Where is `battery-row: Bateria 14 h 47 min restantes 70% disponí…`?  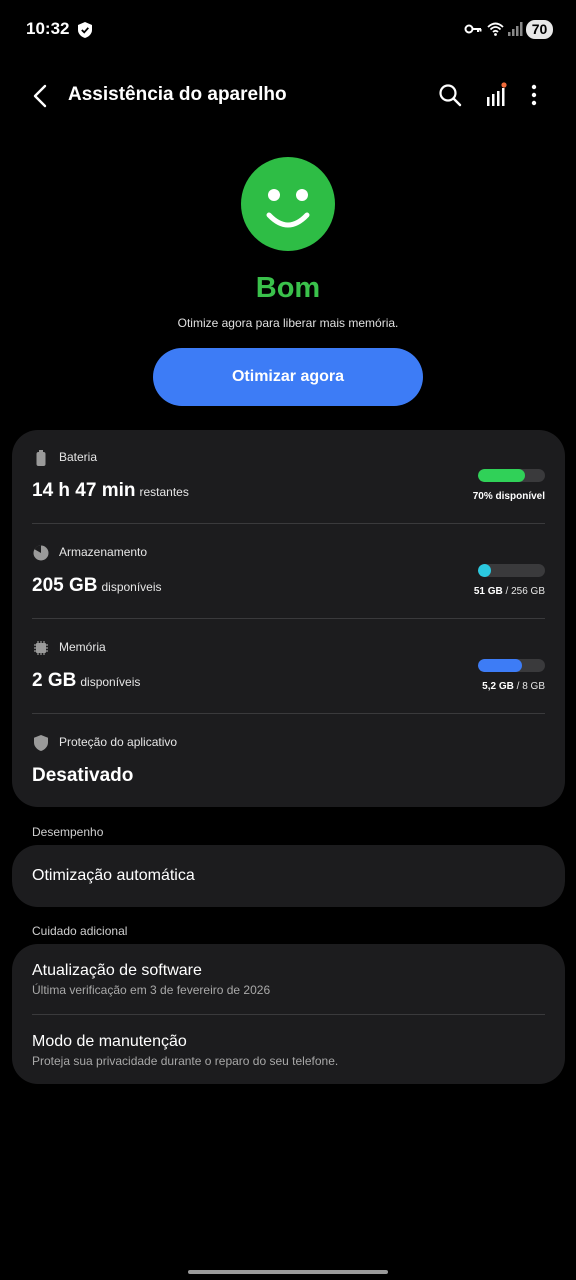
battery-row: Bateria 14 h 47 min restantes 70% disponí… is located at coordinates (288, 487).